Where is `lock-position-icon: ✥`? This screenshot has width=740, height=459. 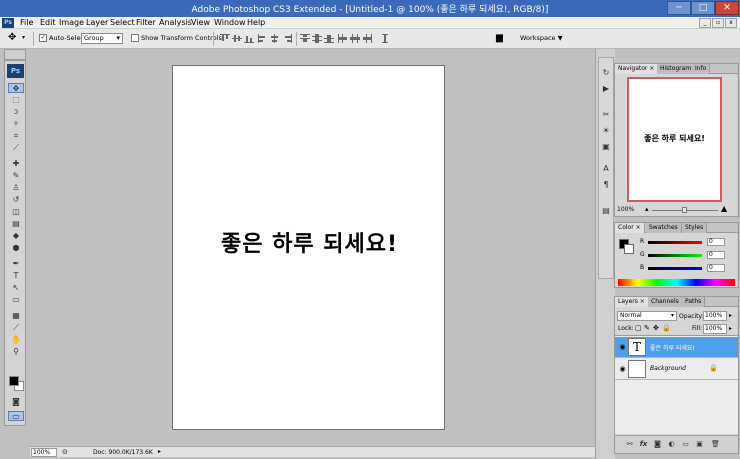 lock-position-icon: ✥ is located at coordinates (656, 328).